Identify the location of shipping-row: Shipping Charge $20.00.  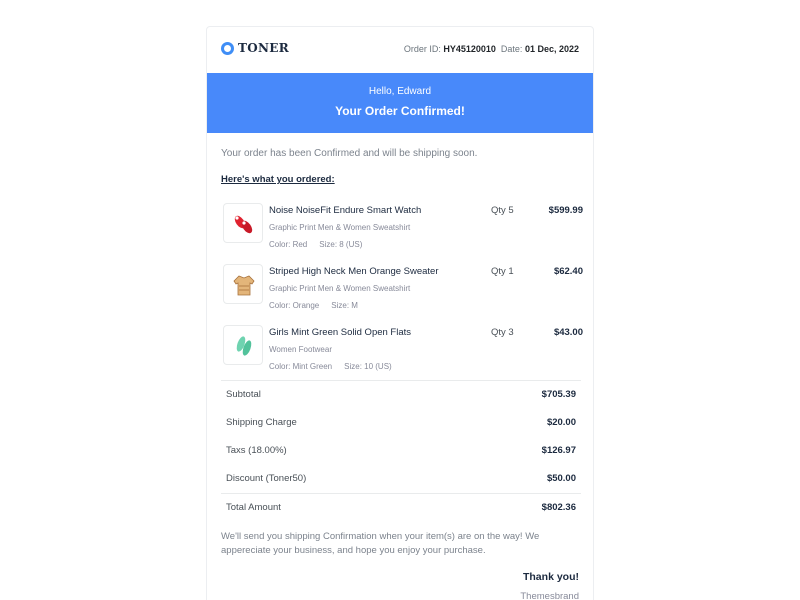
(401, 424).